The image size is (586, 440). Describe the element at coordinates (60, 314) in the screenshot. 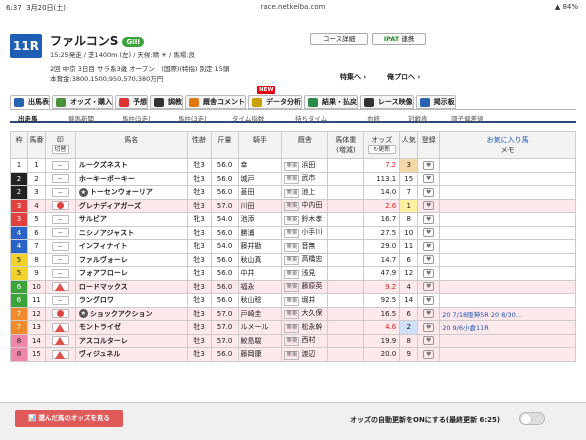

I see `mark-circle-icon` at that location.